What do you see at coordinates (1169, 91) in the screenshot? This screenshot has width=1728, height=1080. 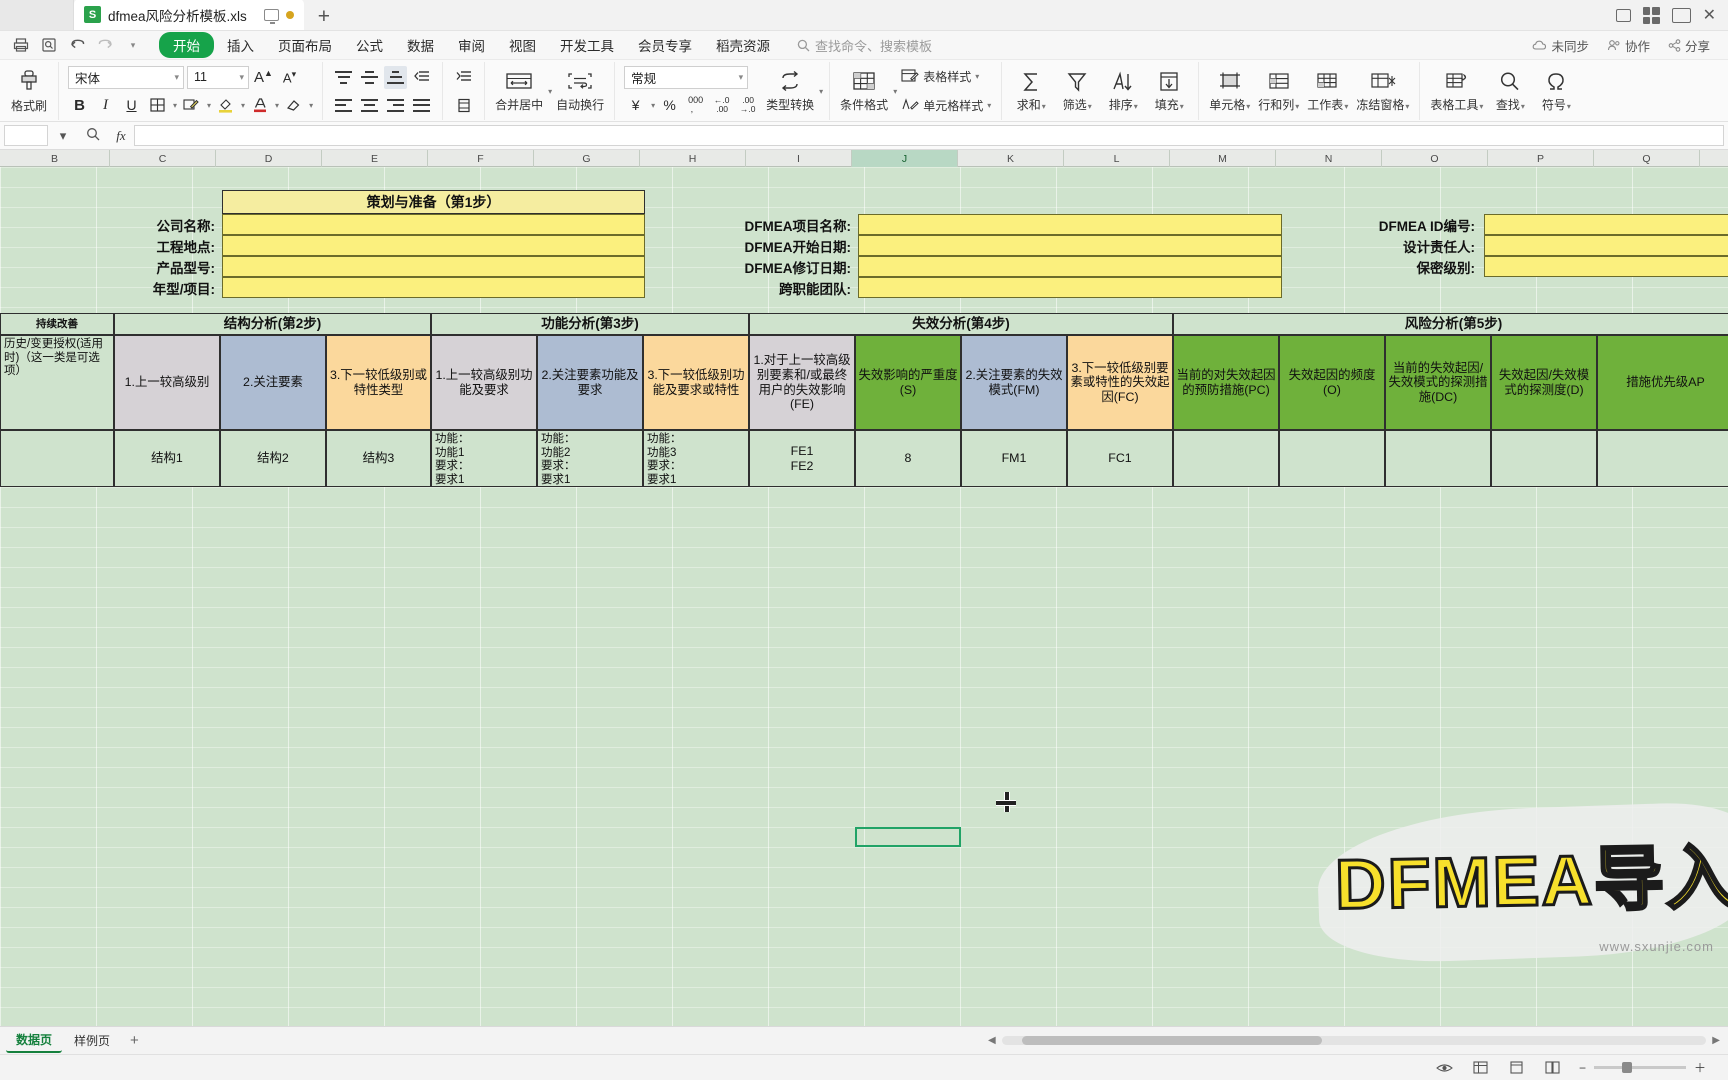 I see `fill-button: 填充▾` at bounding box center [1169, 91].